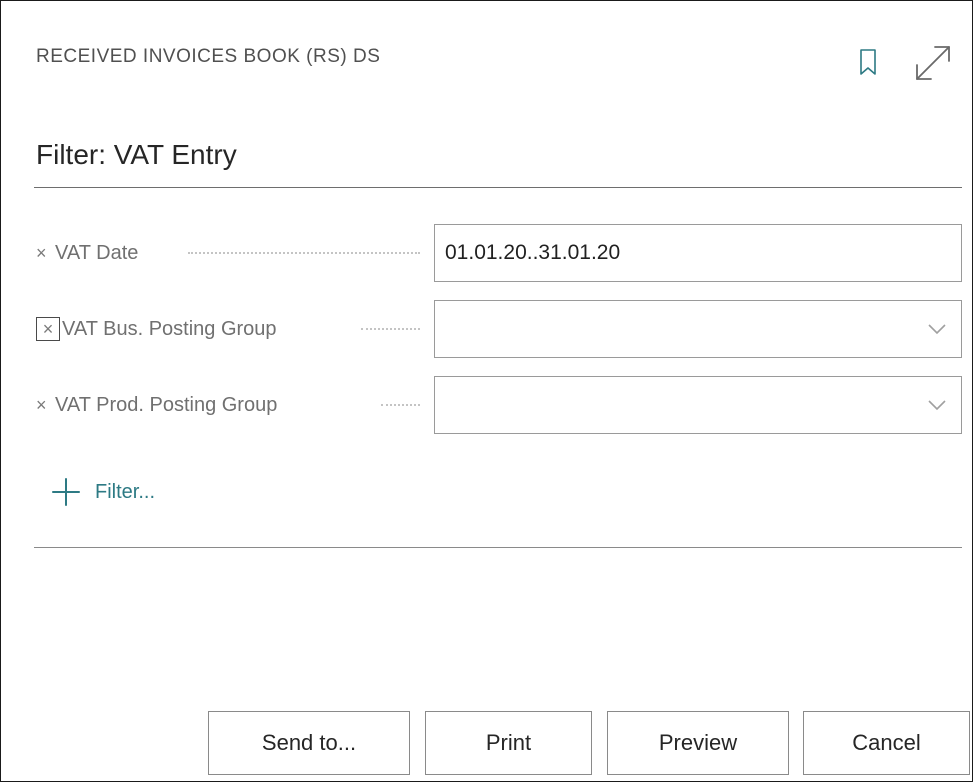  What do you see at coordinates (136, 154) in the screenshot?
I see `section-title: Filter: VAT Entry` at bounding box center [136, 154].